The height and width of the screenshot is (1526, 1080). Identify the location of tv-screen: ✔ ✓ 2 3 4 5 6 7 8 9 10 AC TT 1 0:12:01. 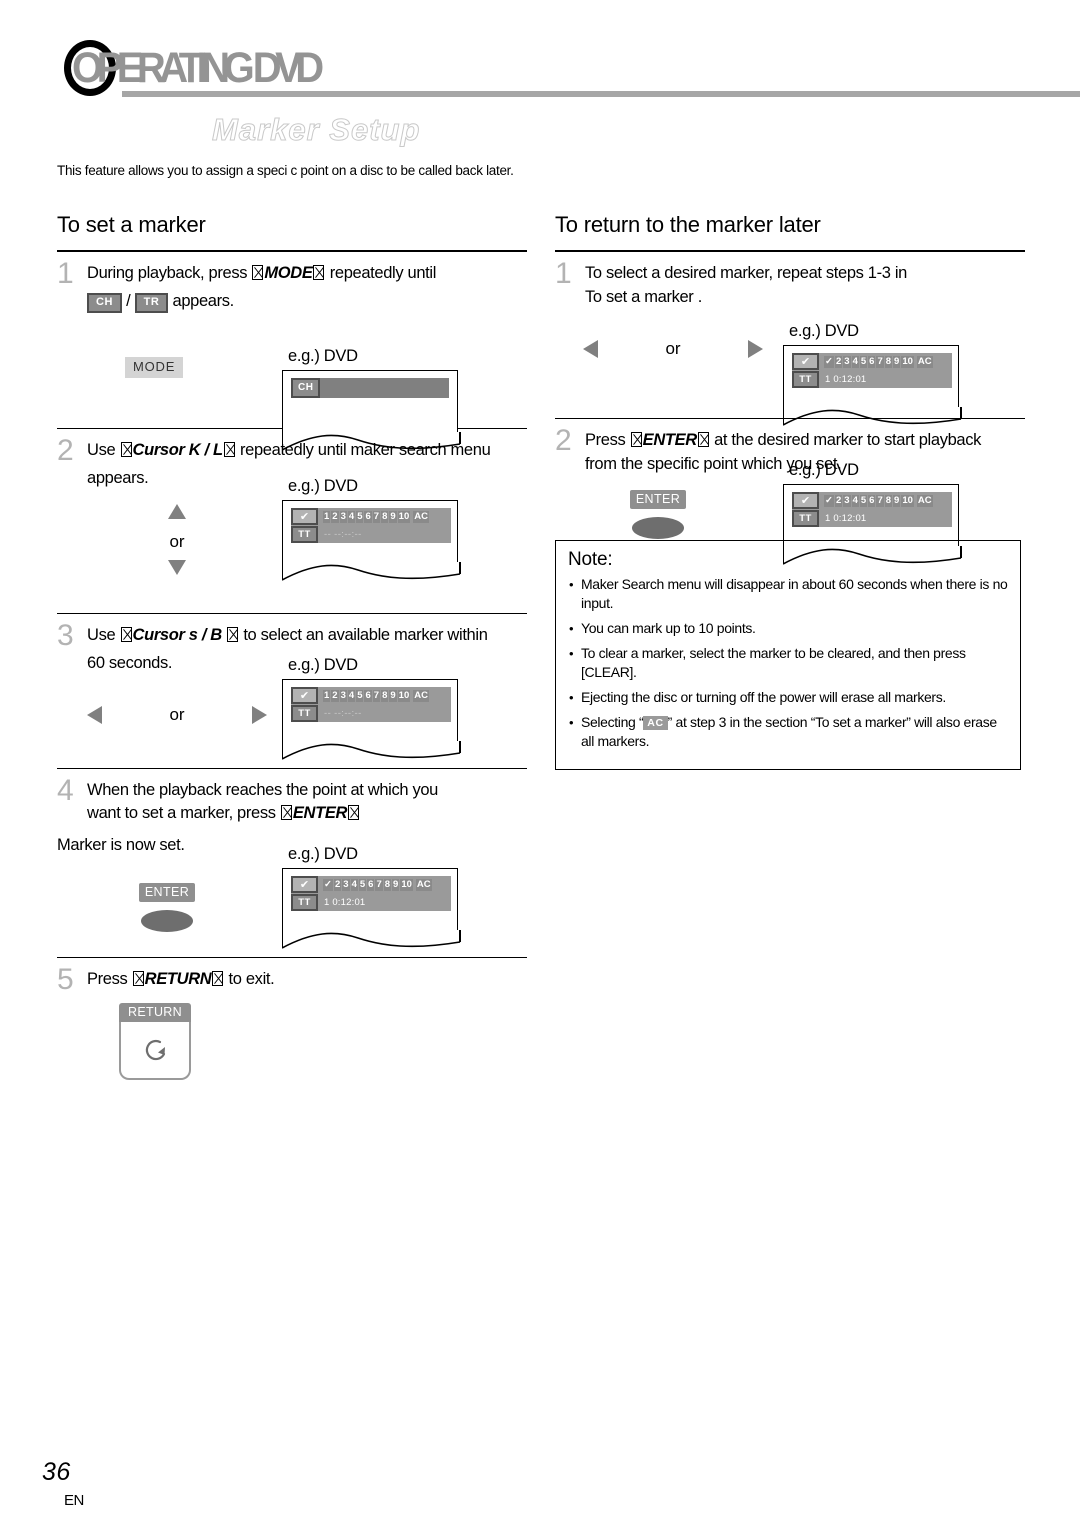
(371, 908).